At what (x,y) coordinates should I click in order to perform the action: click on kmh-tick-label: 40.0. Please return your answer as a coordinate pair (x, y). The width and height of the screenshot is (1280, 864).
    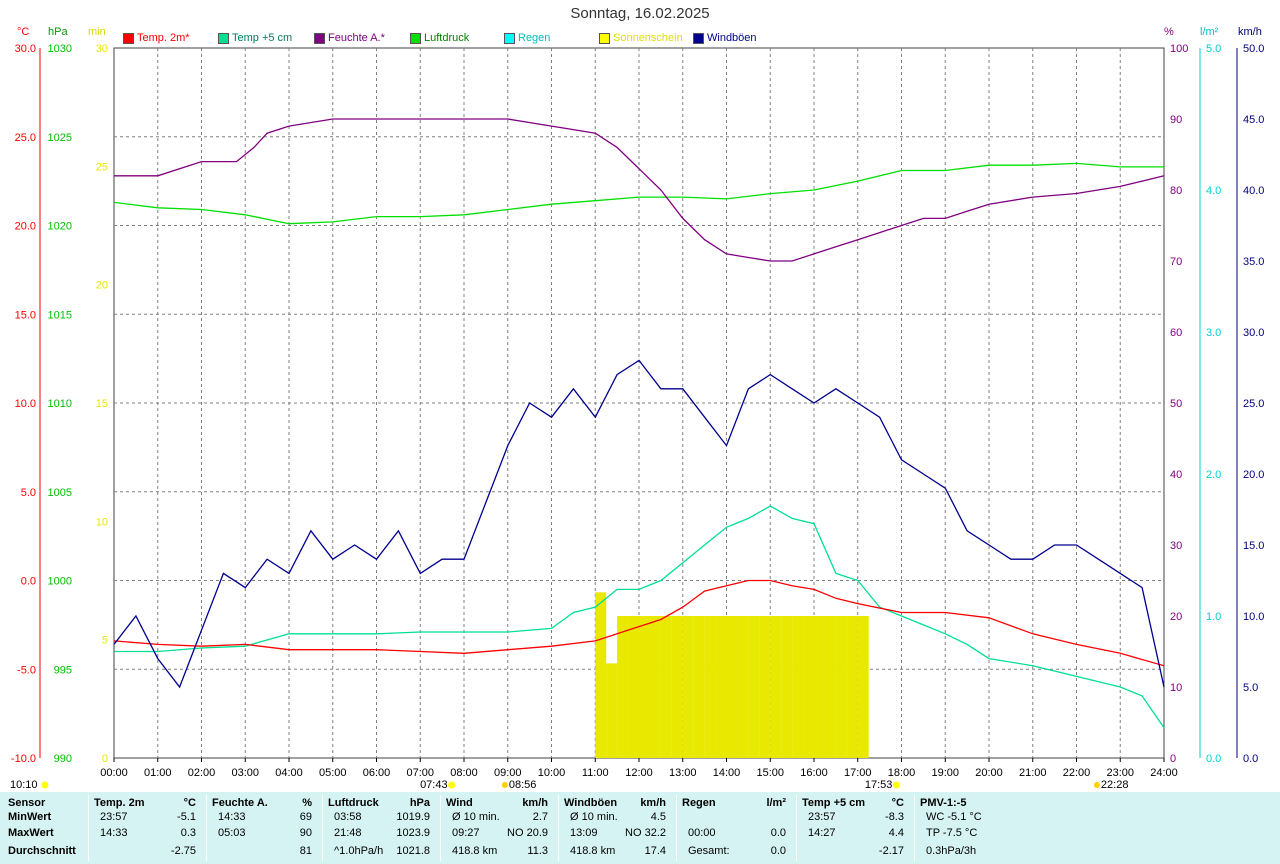
    Looking at the image, I should click on (1253, 191).